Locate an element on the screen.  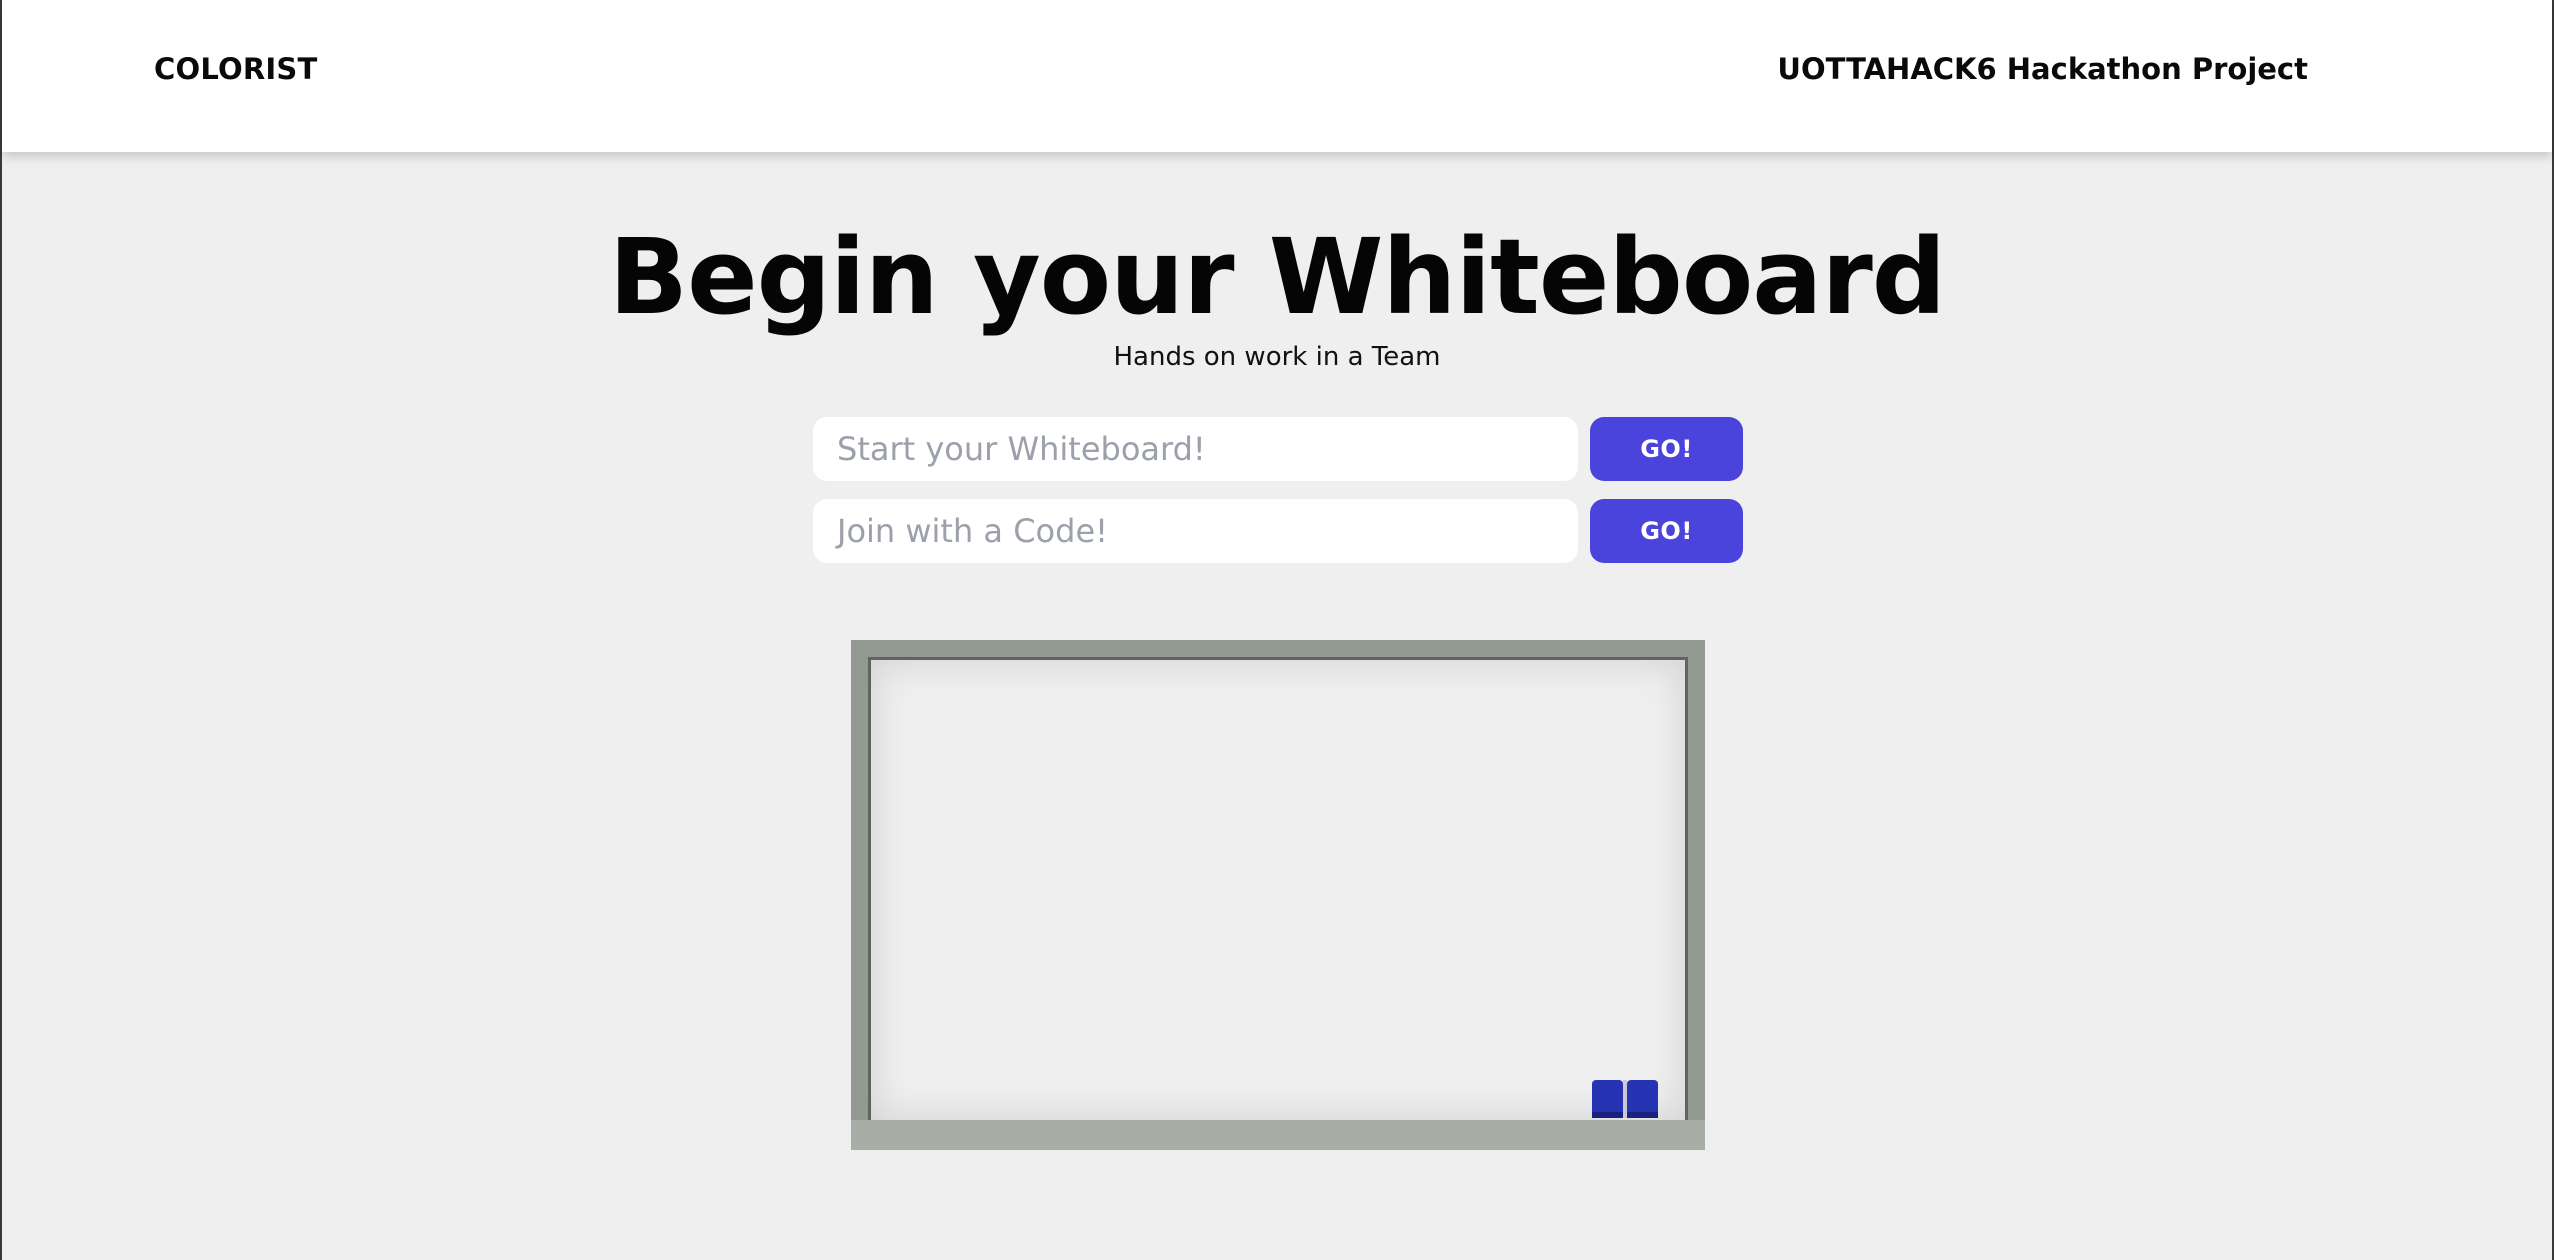
page-title: Begin your Whiteboard is located at coordinates (1277, 277).